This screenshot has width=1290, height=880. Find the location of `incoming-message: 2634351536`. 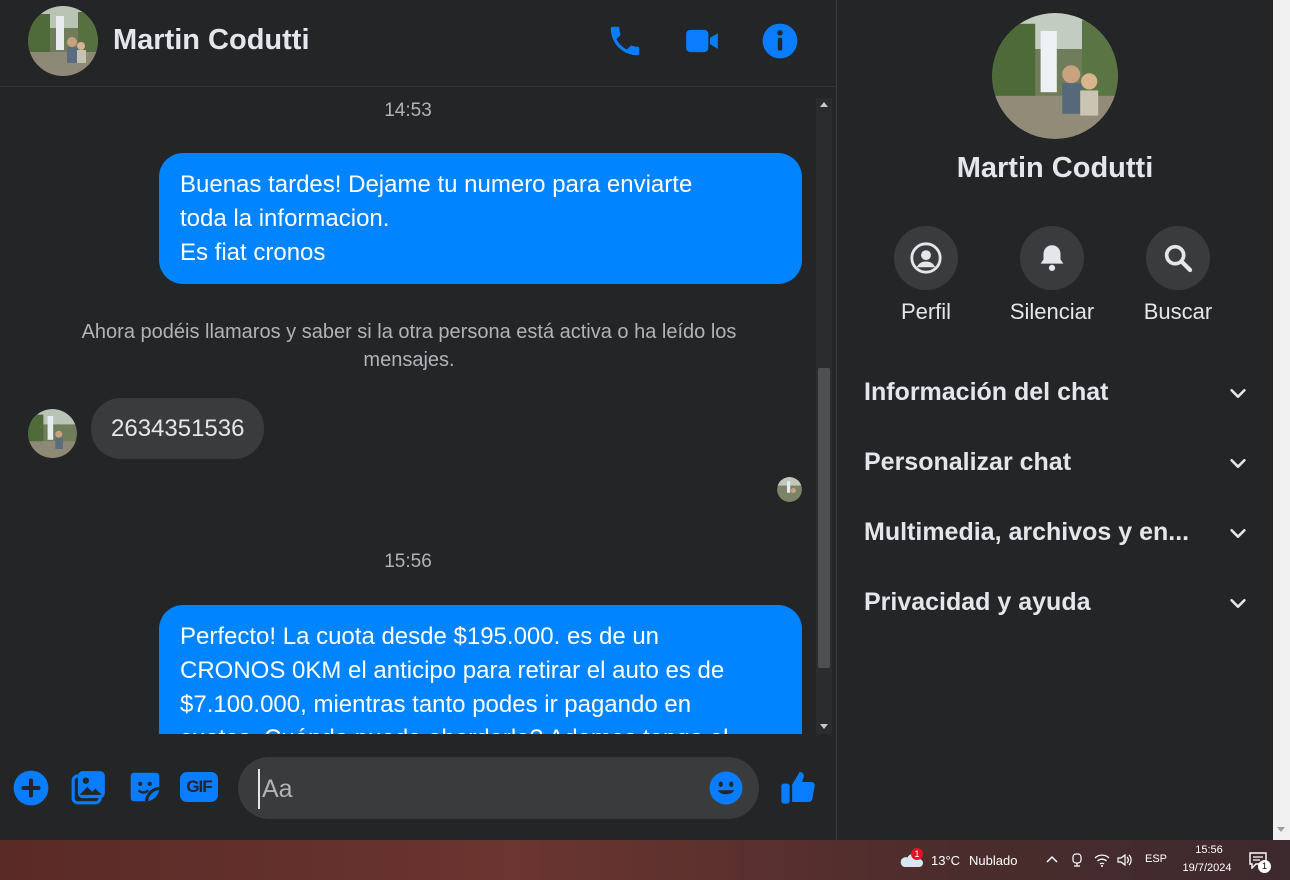

incoming-message: 2634351536 is located at coordinates (178, 428).